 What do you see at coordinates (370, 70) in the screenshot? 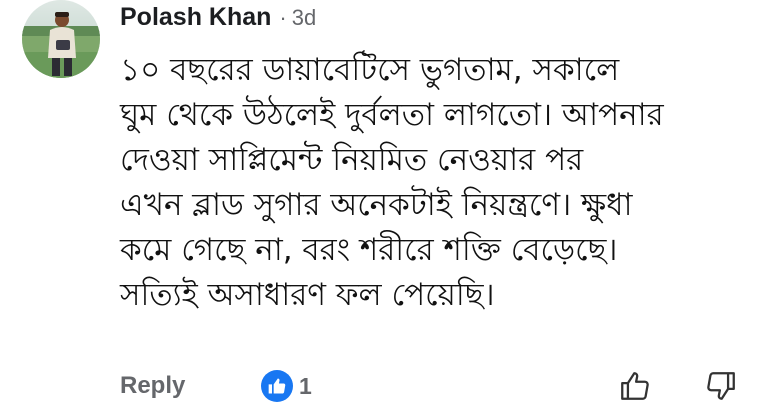
I see `comment-line: ১০ বছরের ডায়াবেটিসে ভুগতাম, সকালে` at bounding box center [370, 70].